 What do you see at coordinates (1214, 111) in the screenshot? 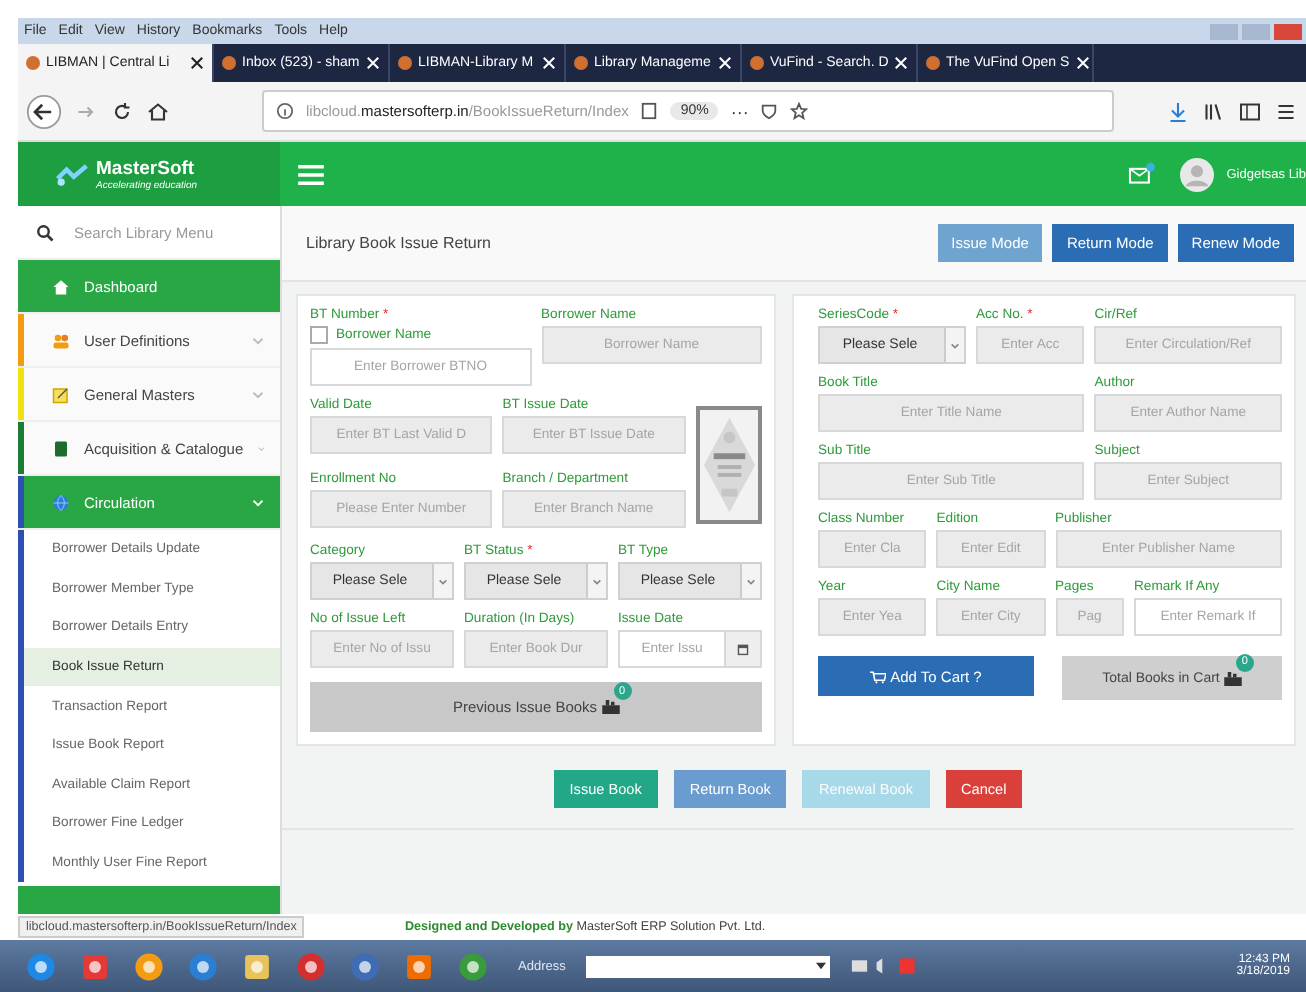
I see `library-icon` at bounding box center [1214, 111].